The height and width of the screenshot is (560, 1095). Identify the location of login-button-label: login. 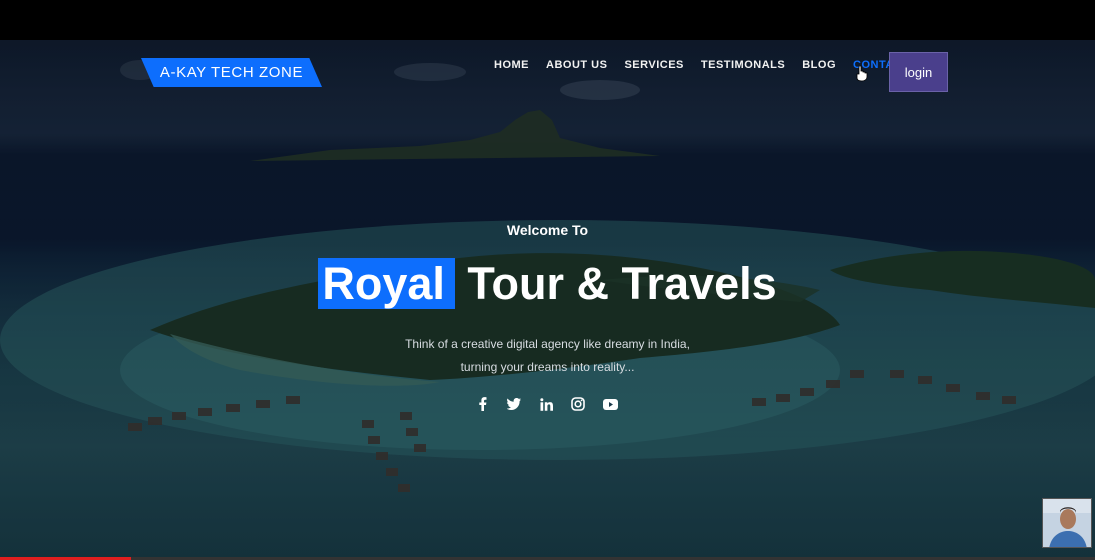
(918, 72).